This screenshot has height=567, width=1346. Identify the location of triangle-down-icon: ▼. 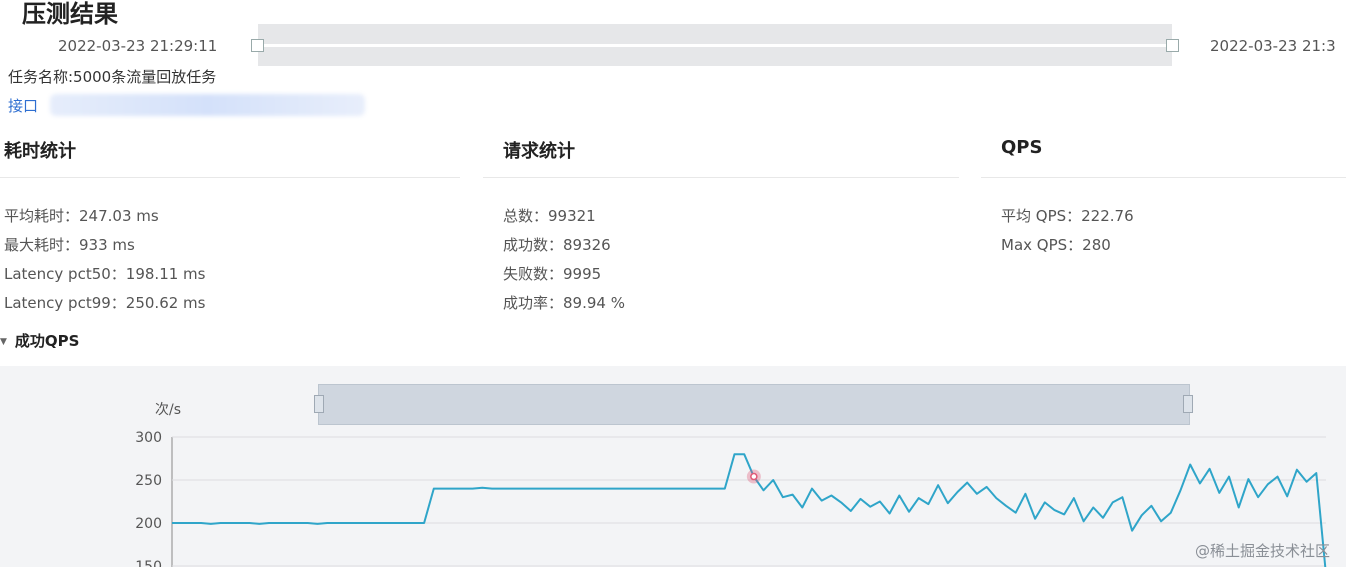
(3, 342).